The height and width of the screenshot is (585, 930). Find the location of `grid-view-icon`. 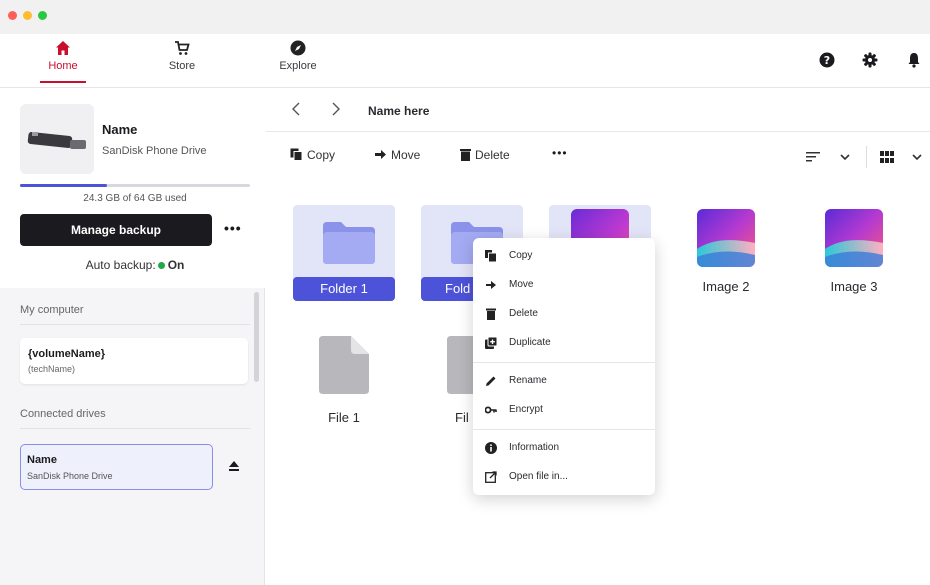

grid-view-icon is located at coordinates (887, 157).